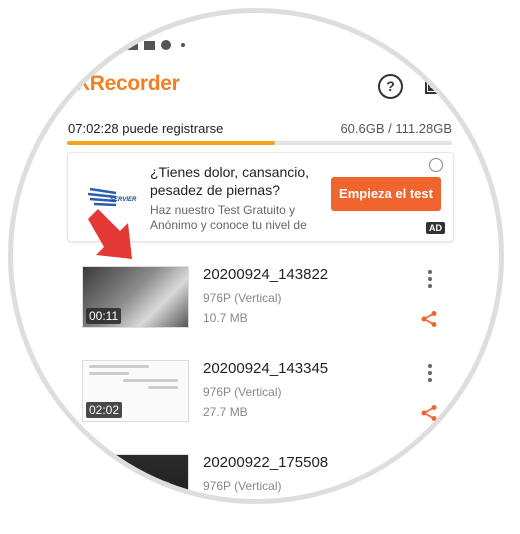 The image size is (520, 534). I want to click on ad-info-icon, so click(436, 165).